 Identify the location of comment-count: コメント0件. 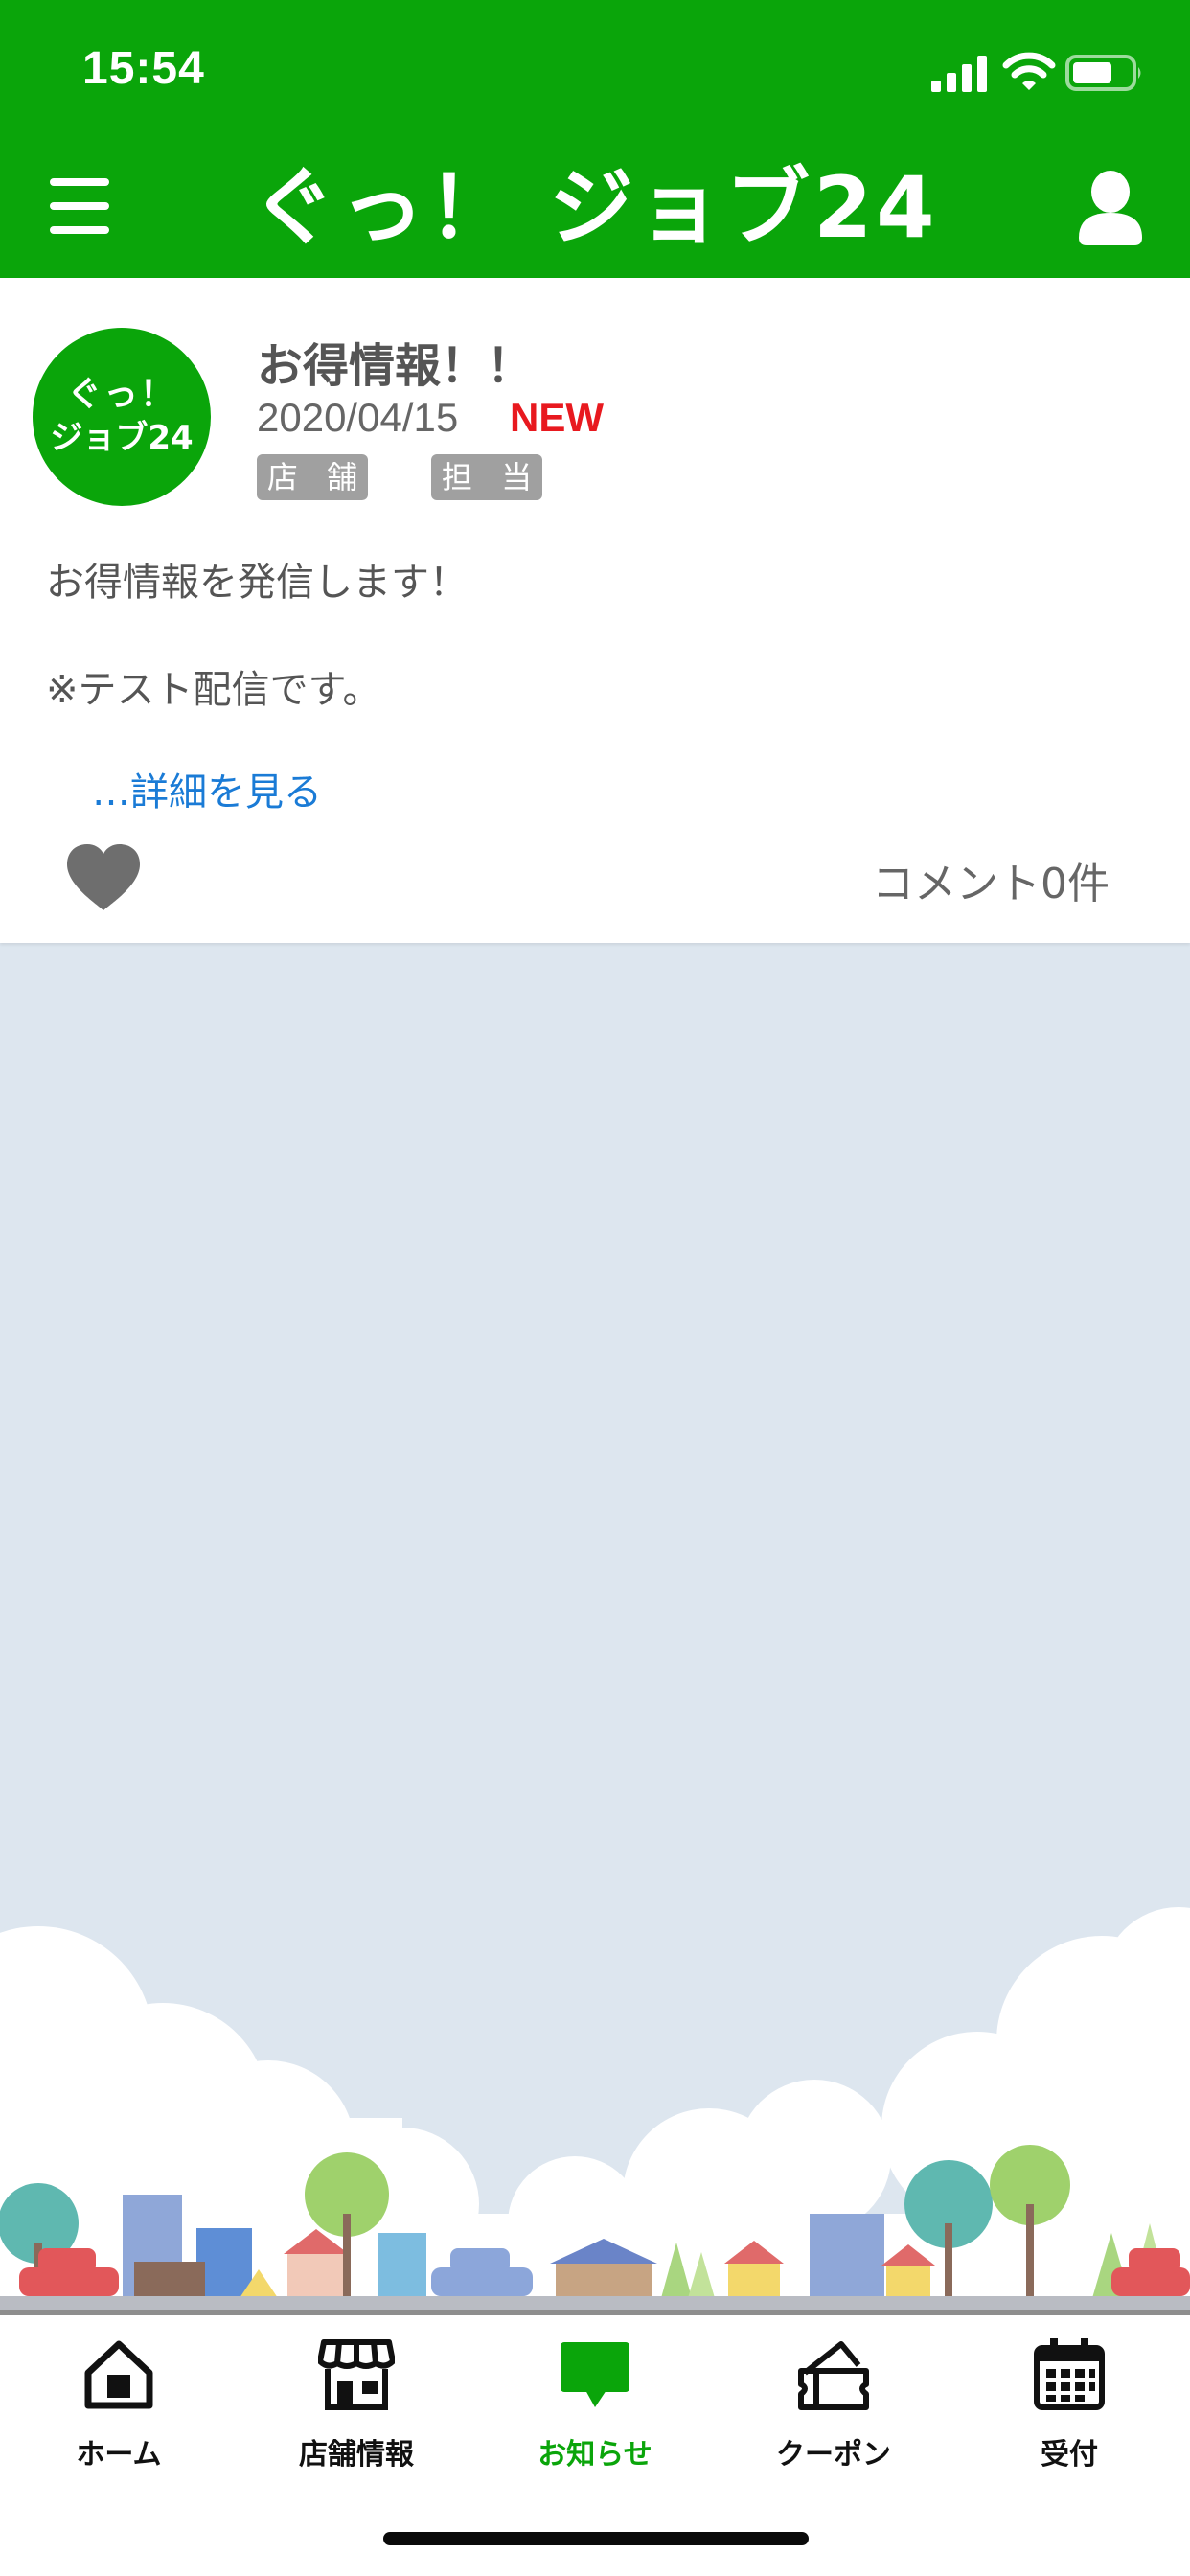
(991, 879).